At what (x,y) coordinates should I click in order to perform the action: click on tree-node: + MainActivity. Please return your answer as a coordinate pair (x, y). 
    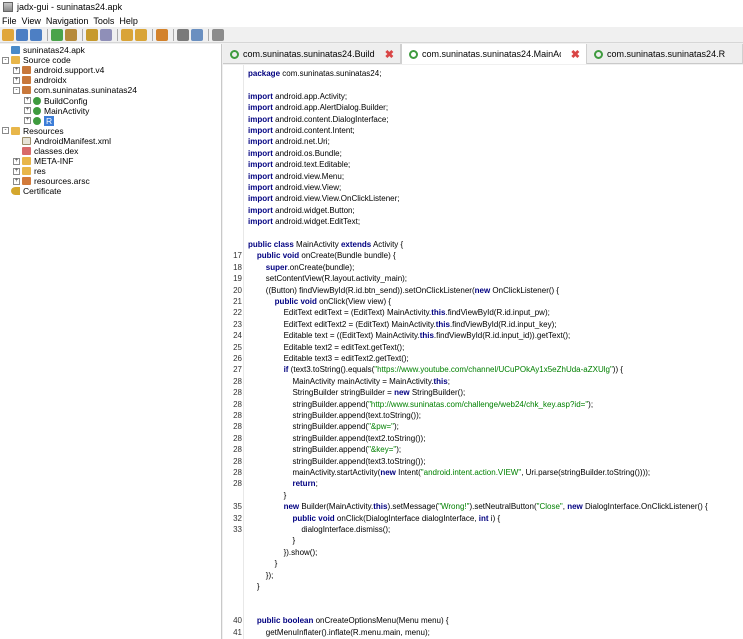
    Looking at the image, I should click on (110, 111).